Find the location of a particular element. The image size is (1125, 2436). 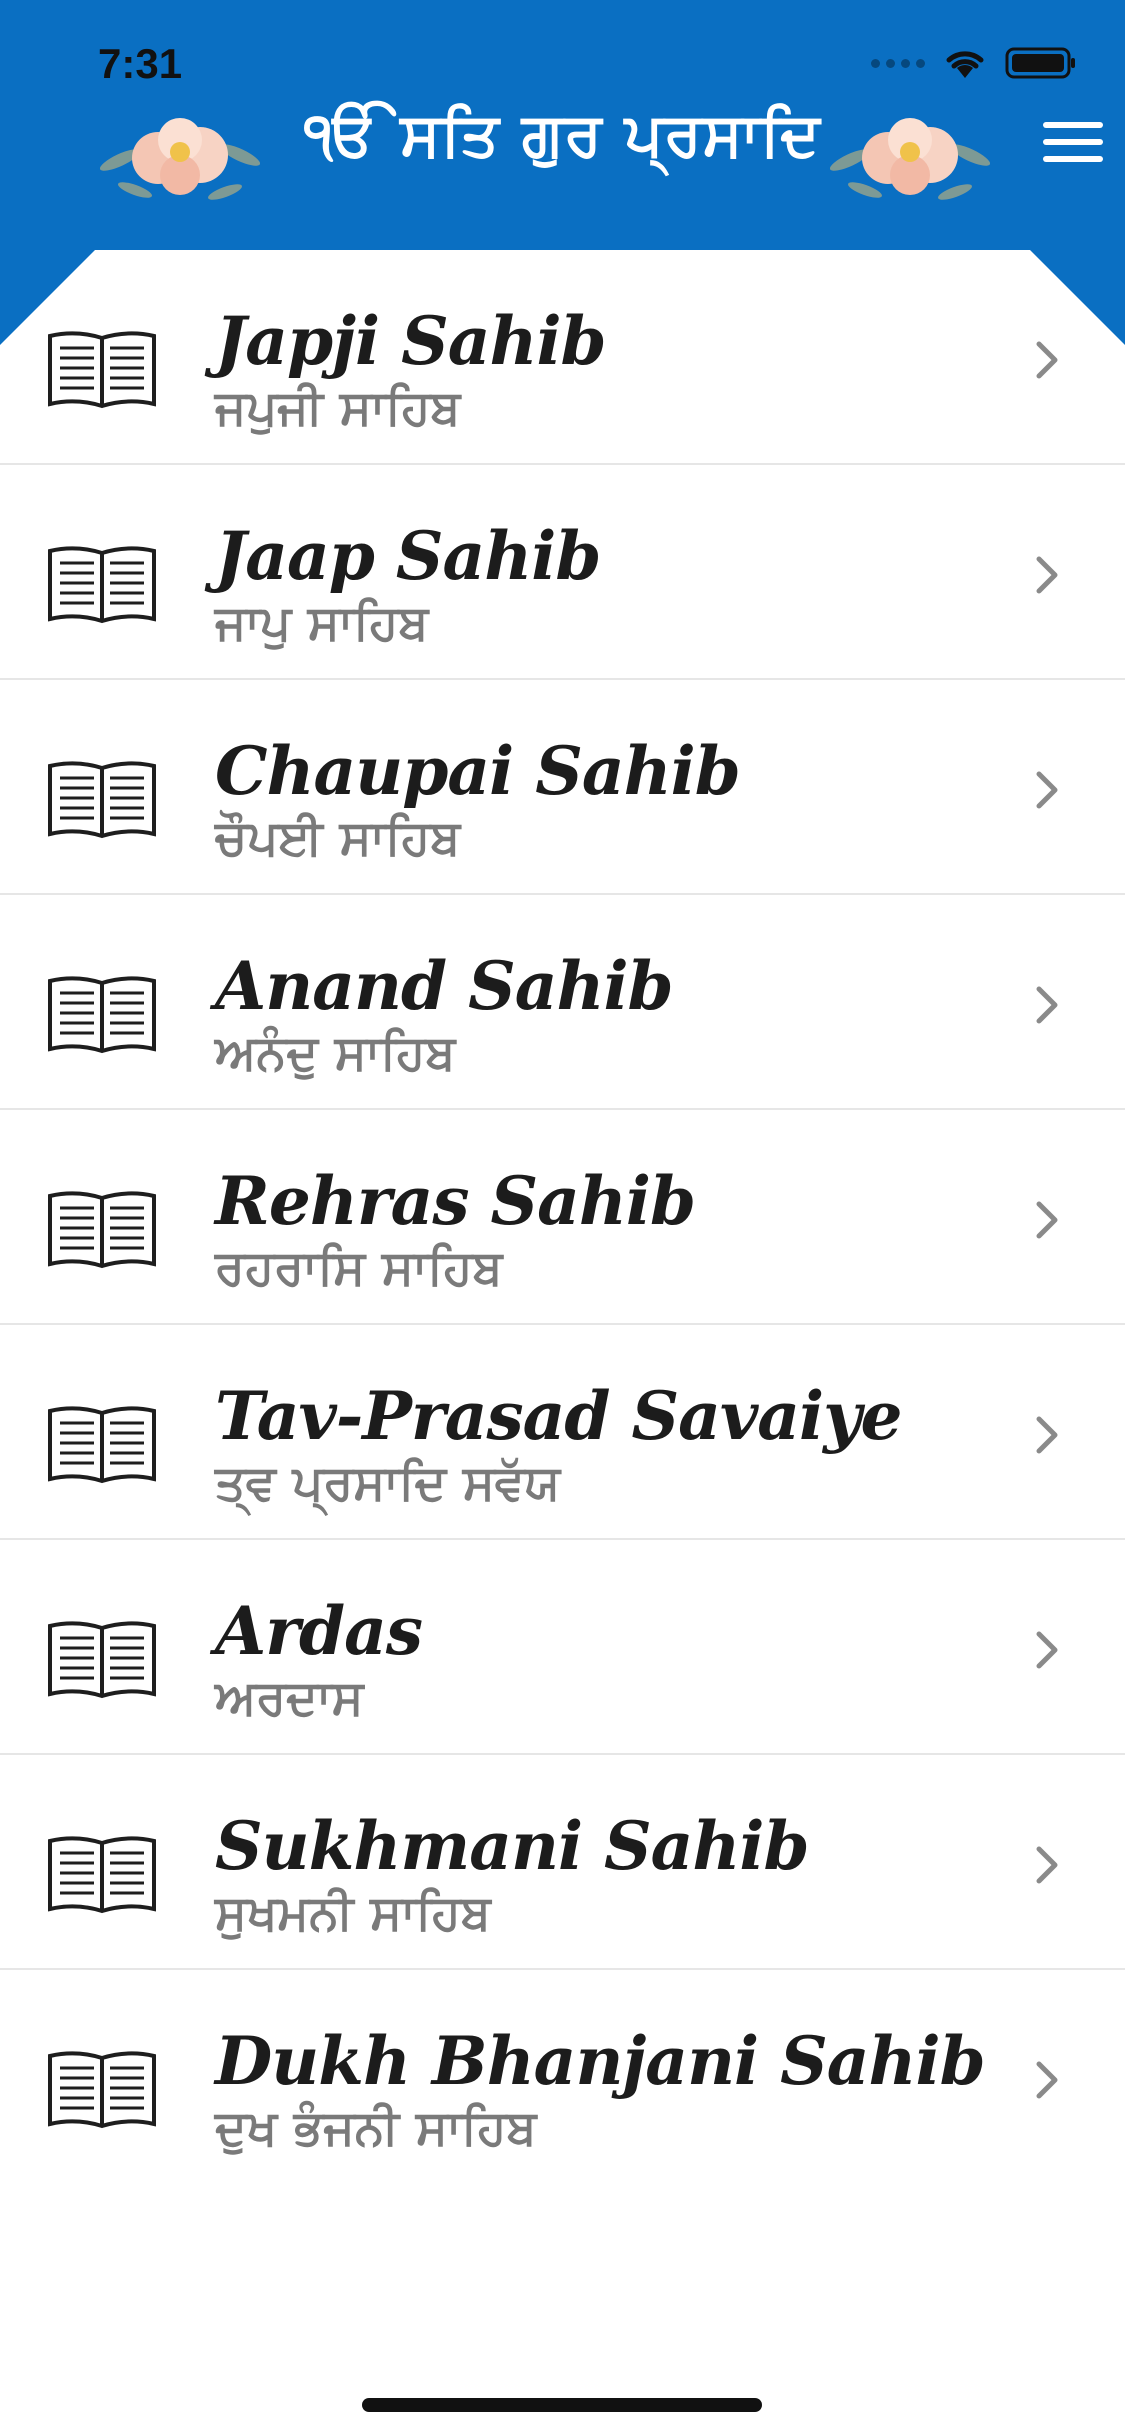

list-item-1: Japji Sahib ਜਪੁਜੀ ਸਾਹਿਬ is located at coordinates (562, 357).